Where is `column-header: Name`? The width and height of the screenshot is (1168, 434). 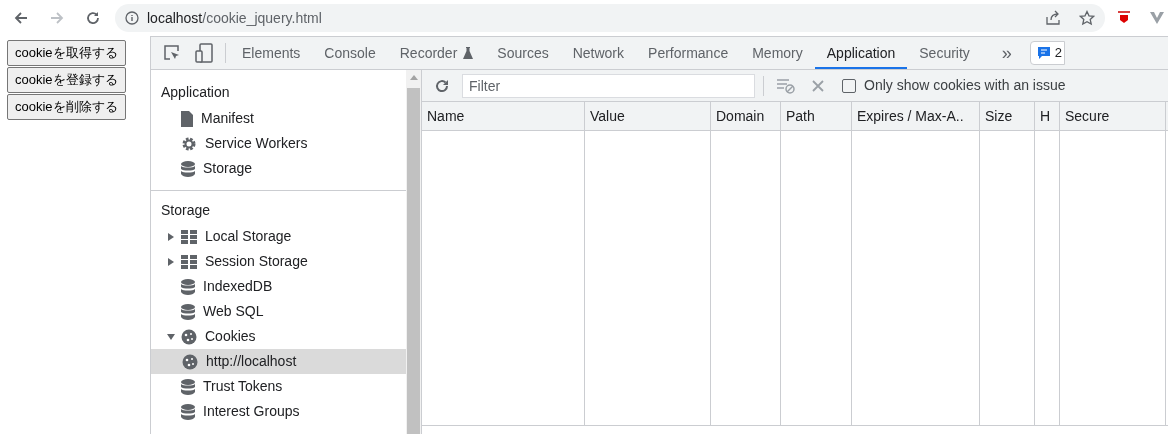 column-header: Name is located at coordinates (503, 116).